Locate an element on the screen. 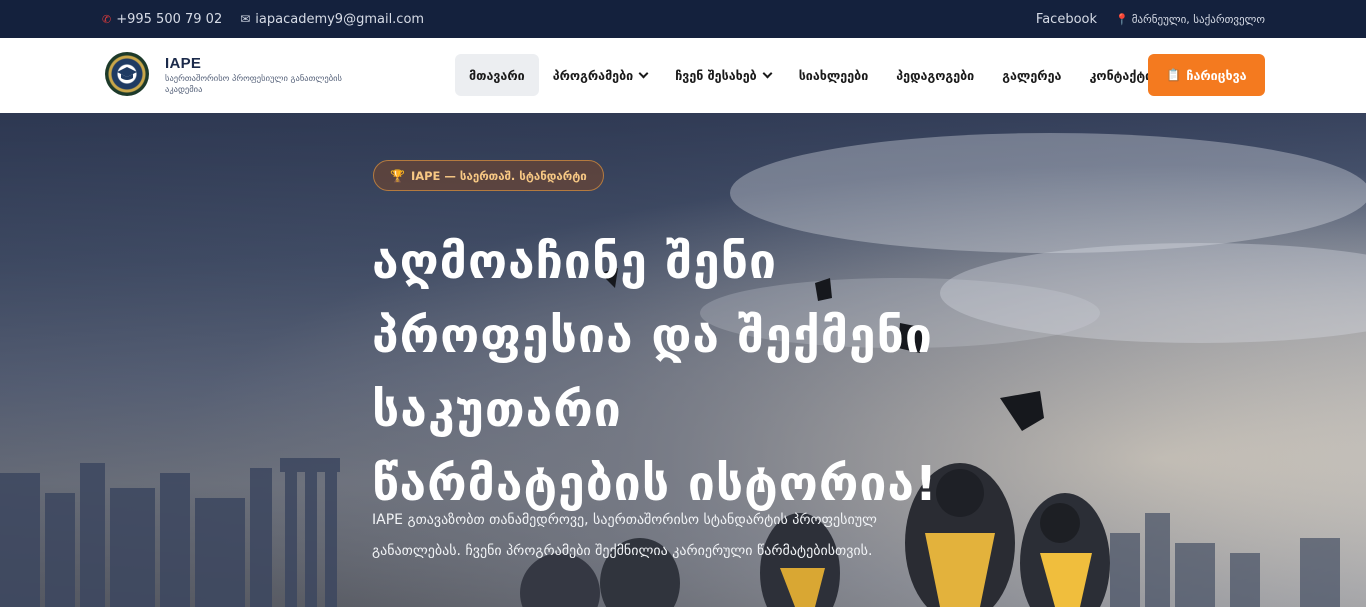 This screenshot has width=1366, height=607. mail-icon: ✉ is located at coordinates (245, 19).